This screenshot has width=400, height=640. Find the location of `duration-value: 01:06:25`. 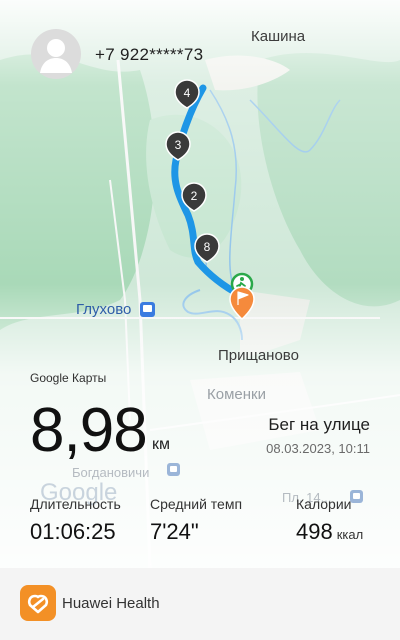

duration-value: 01:06:25 is located at coordinates (73, 531).